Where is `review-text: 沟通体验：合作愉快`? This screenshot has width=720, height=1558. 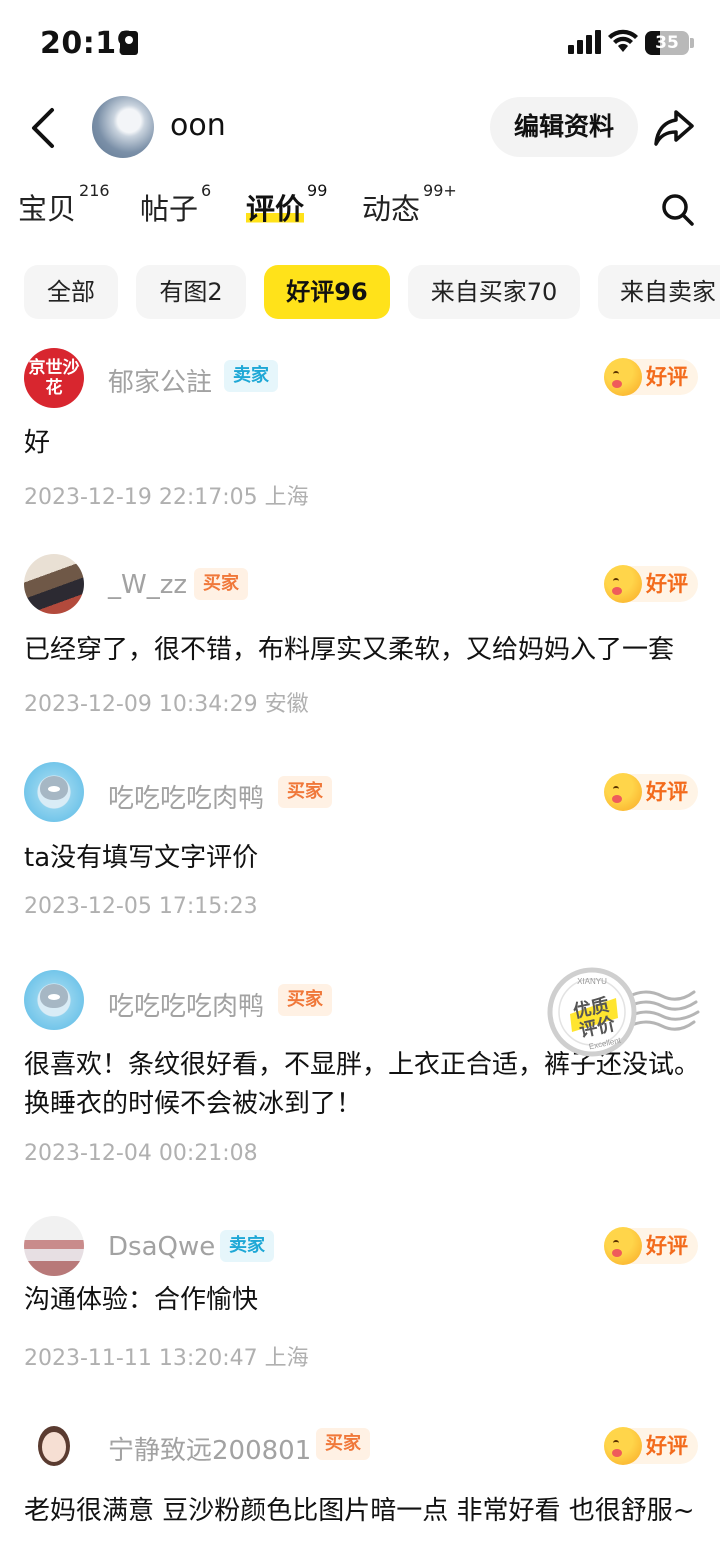 review-text: 沟通体验：合作愉快 is located at coordinates (141, 1300).